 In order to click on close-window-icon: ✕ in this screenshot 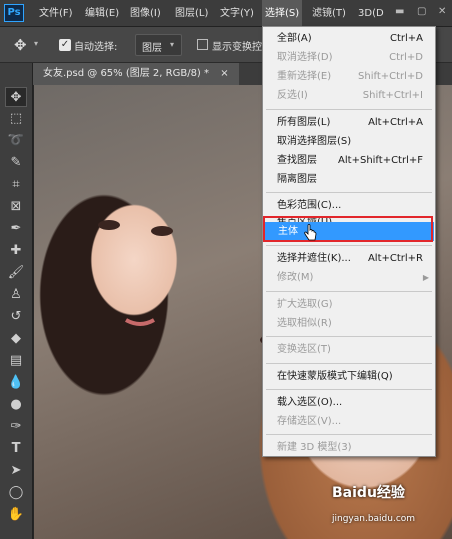, I will do `click(443, 12)`.